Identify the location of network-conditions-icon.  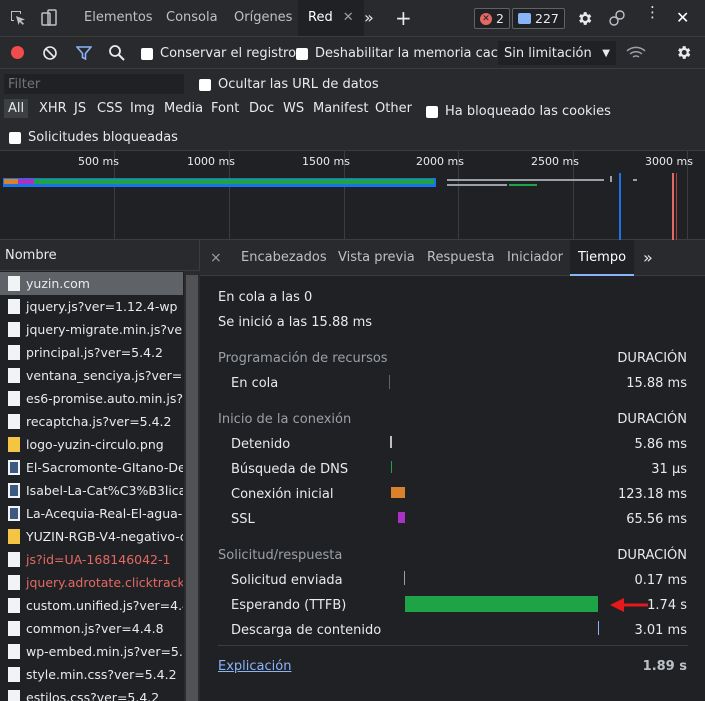
(636, 54).